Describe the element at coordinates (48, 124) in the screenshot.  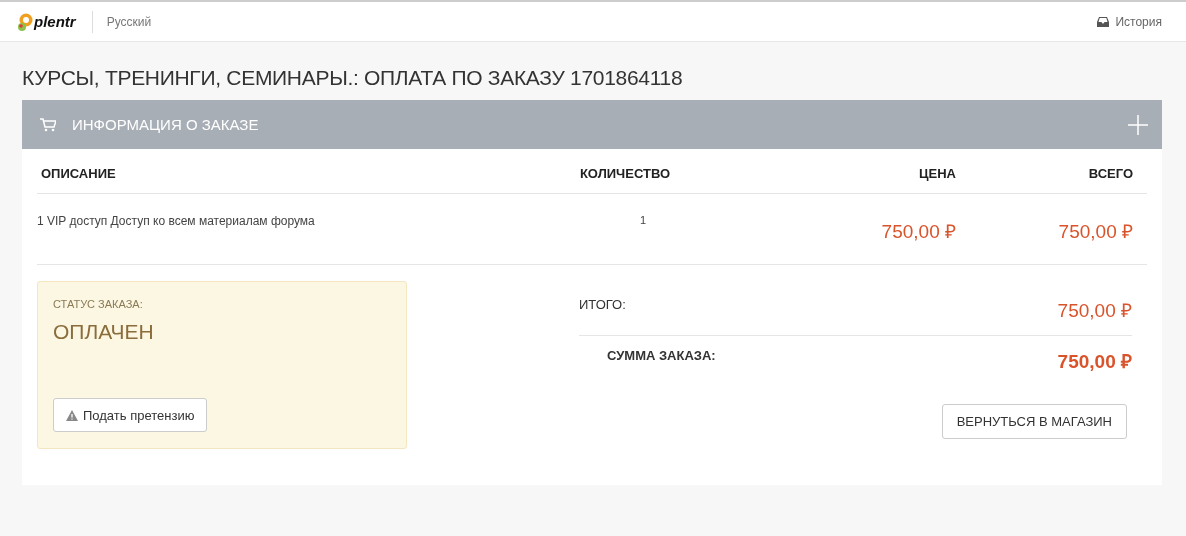
I see `cart-icon` at that location.